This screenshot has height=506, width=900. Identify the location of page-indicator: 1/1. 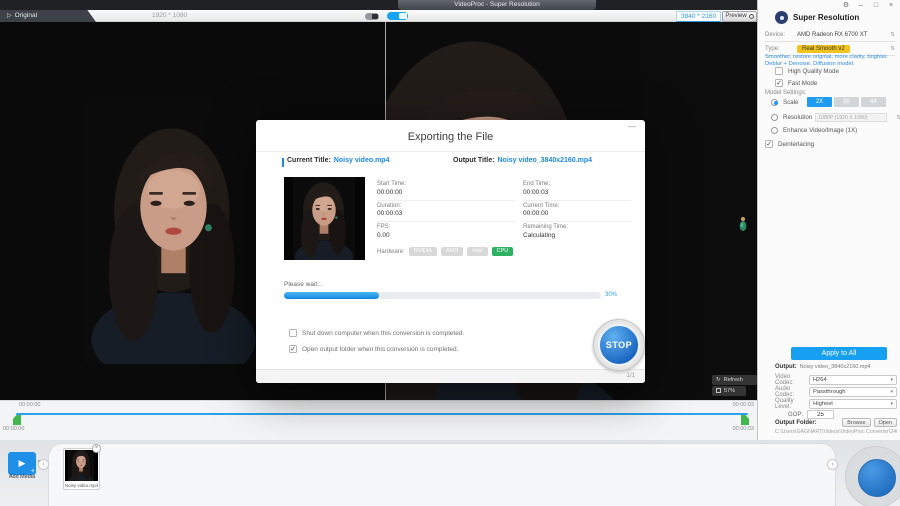
(630, 376).